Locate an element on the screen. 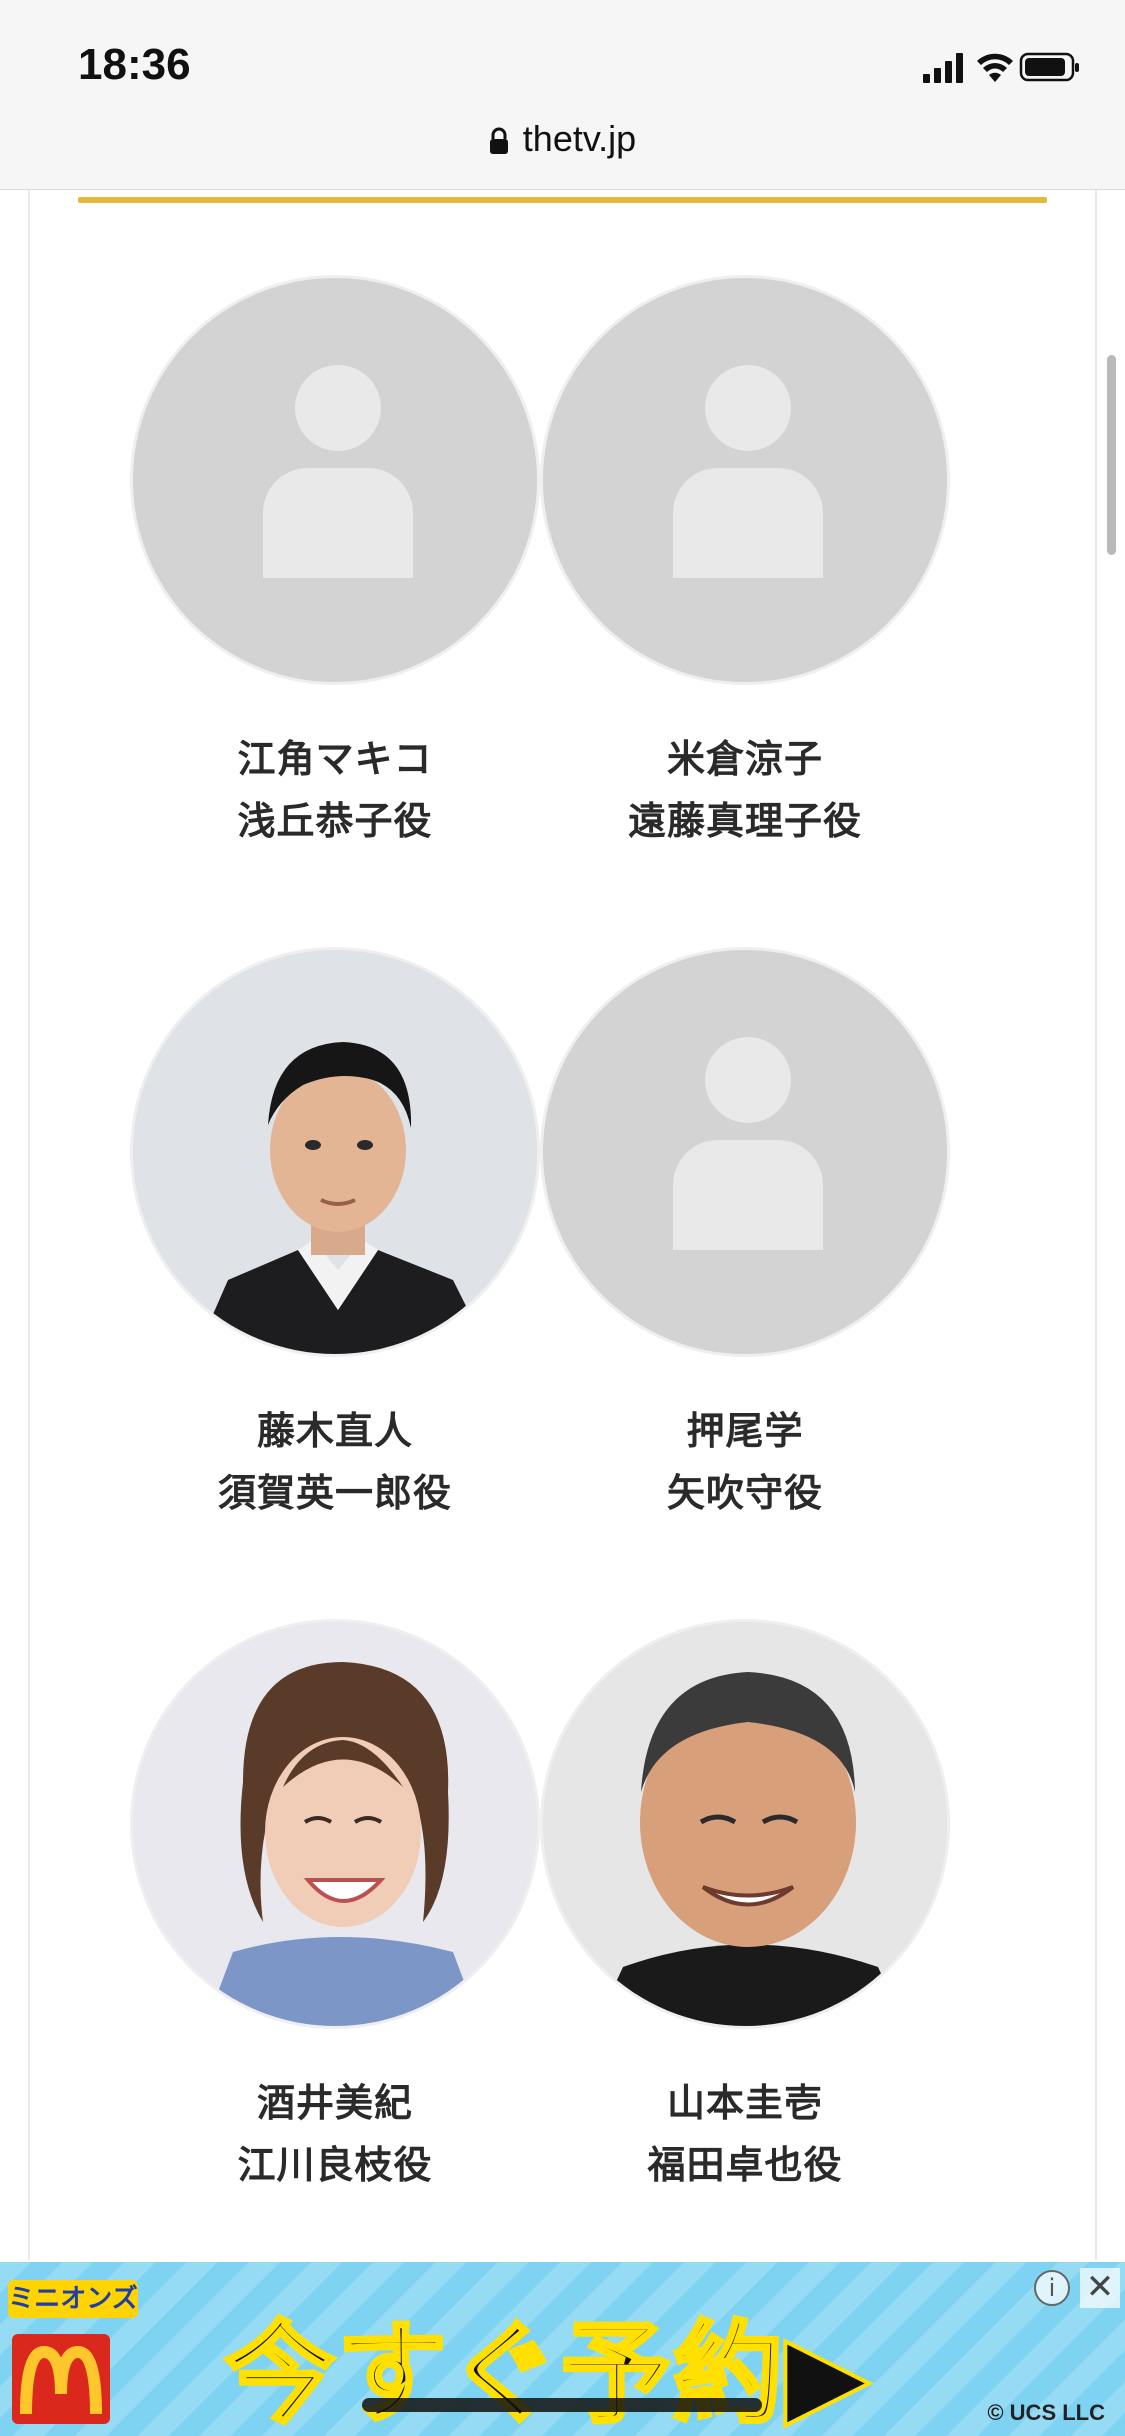  cast-name: 米倉涼子 is located at coordinates (744, 759).